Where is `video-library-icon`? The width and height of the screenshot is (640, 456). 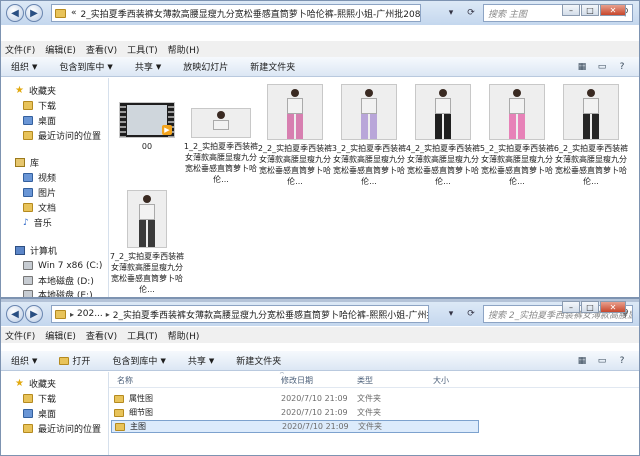
video-library-icon is located at coordinates (28, 177).